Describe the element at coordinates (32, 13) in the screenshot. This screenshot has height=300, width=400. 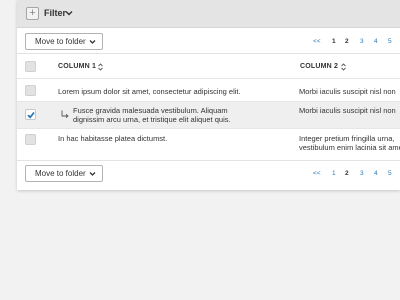
I see `add-filter-icon: +` at that location.